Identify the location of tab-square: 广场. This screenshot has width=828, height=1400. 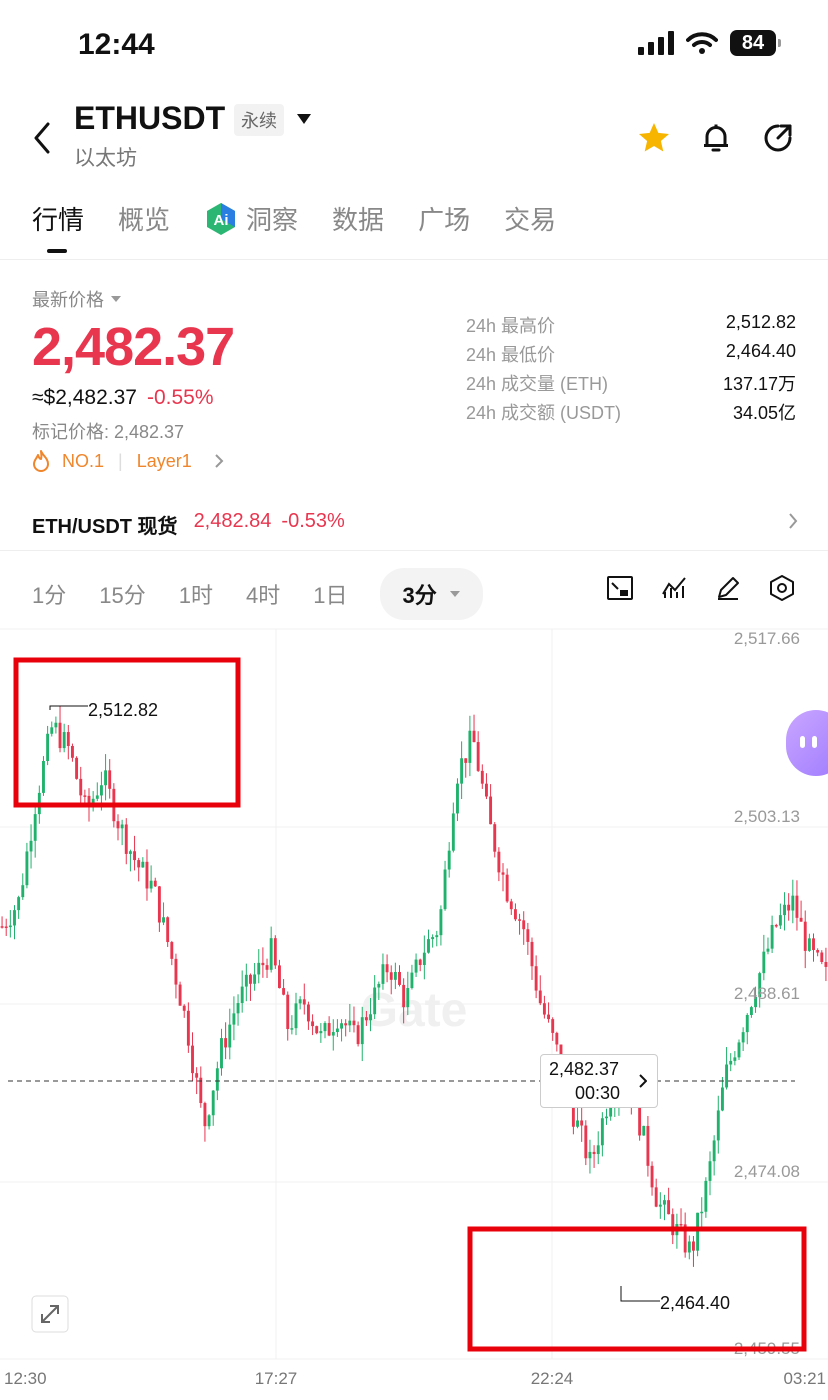
(444, 227).